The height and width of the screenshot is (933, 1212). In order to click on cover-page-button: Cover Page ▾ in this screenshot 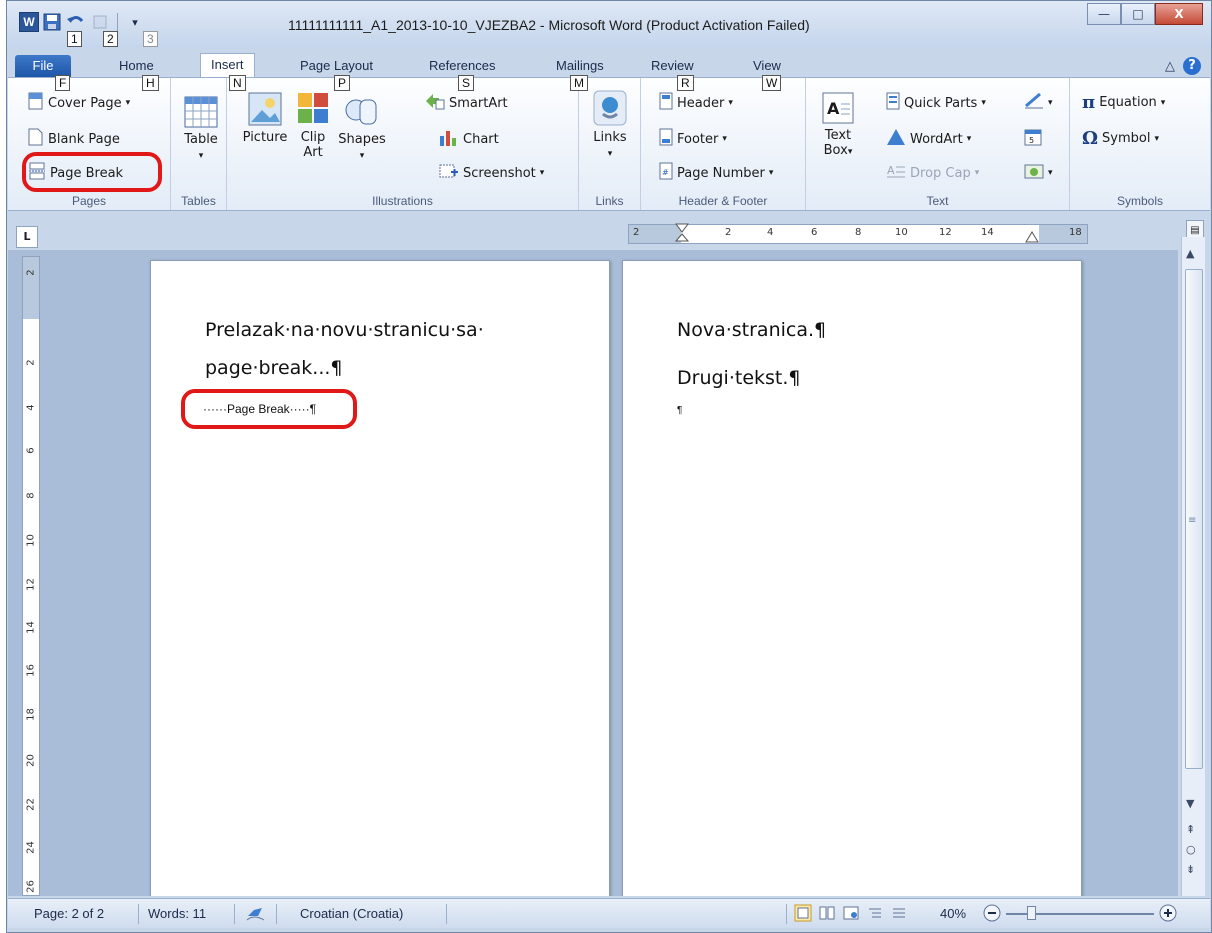, I will do `click(79, 103)`.